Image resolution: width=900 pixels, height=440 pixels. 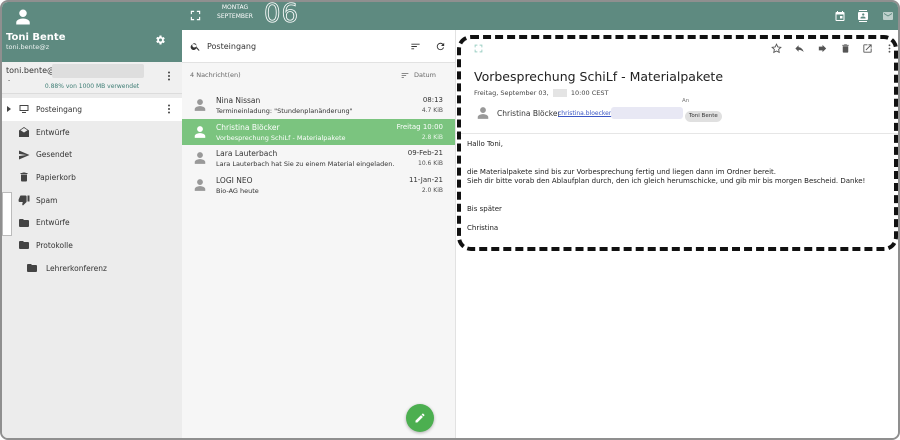 What do you see at coordinates (282, 14) in the screenshot?
I see `day-number: 06` at bounding box center [282, 14].